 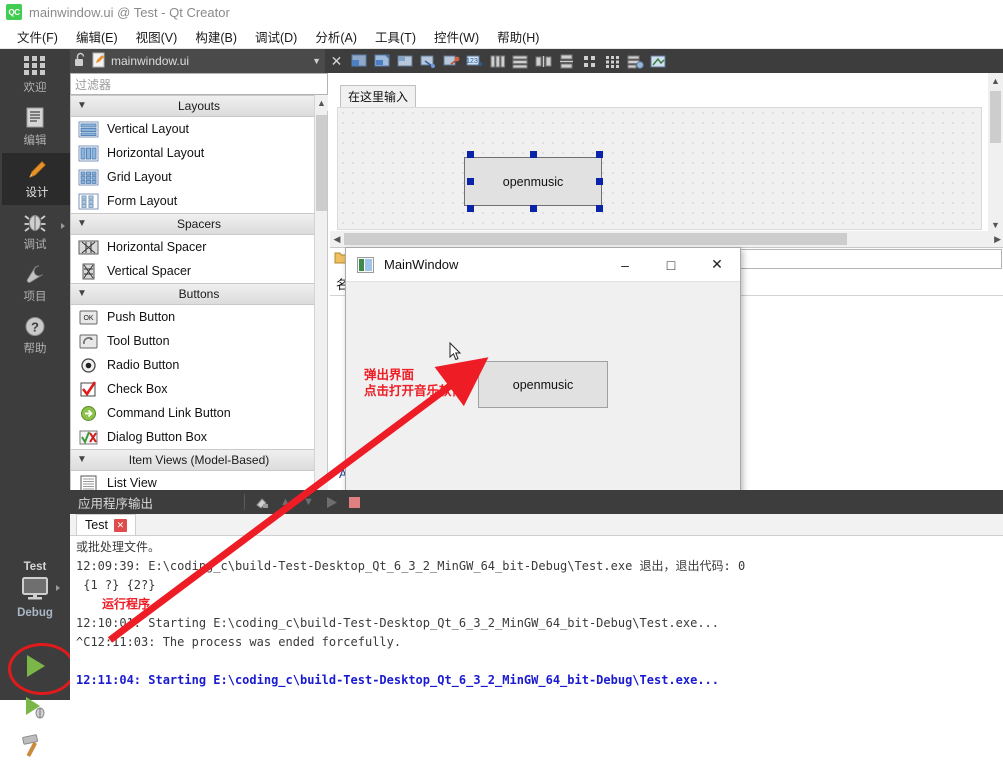 I want to click on selection-handle-br, so click(x=599, y=208).